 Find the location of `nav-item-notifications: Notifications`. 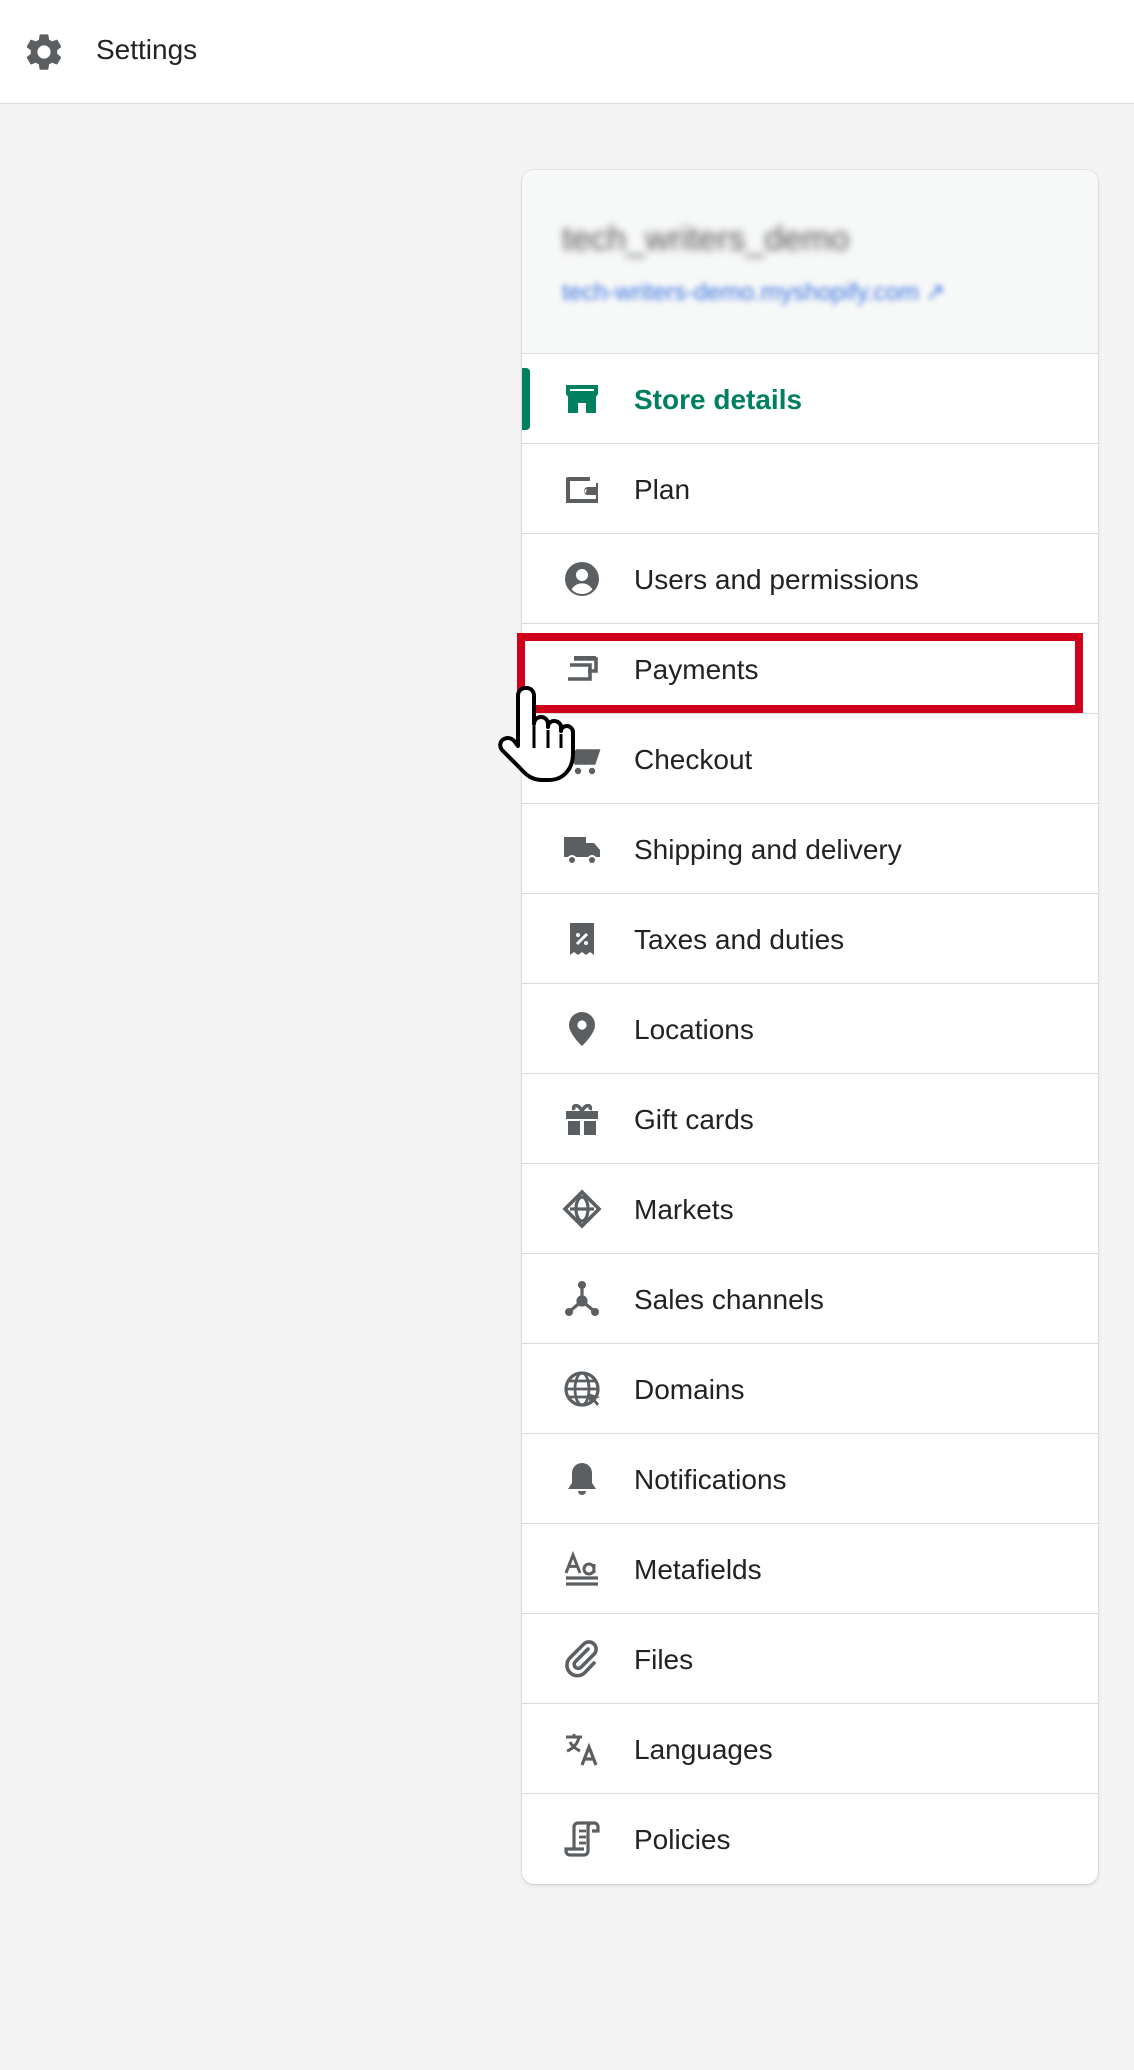

nav-item-notifications: Notifications is located at coordinates (810, 1479).